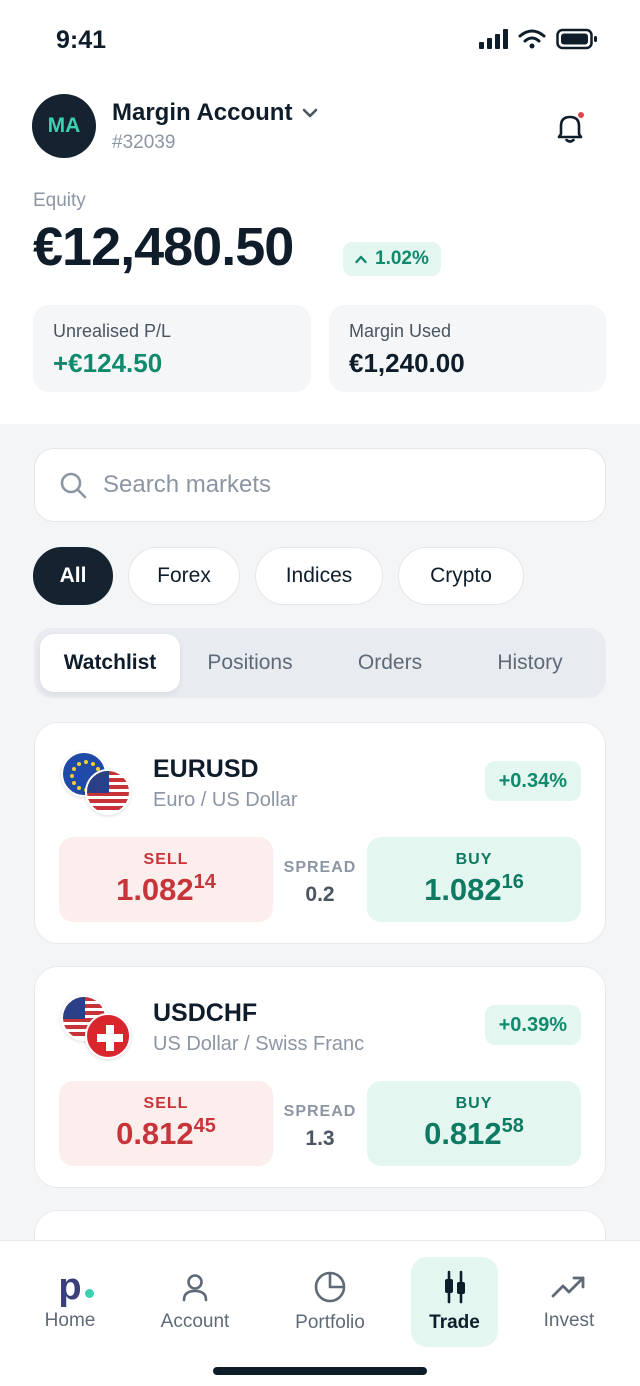  I want to click on chip-forex: Forex, so click(184, 576).